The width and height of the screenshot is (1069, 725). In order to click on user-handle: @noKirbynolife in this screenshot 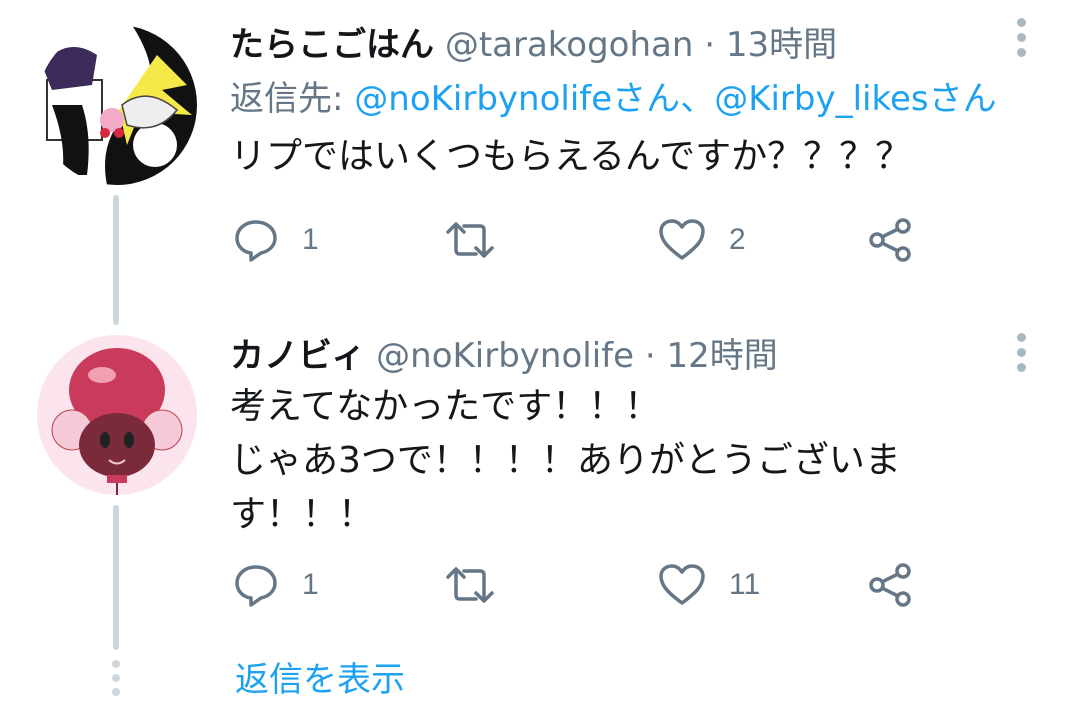, I will do `click(505, 356)`.